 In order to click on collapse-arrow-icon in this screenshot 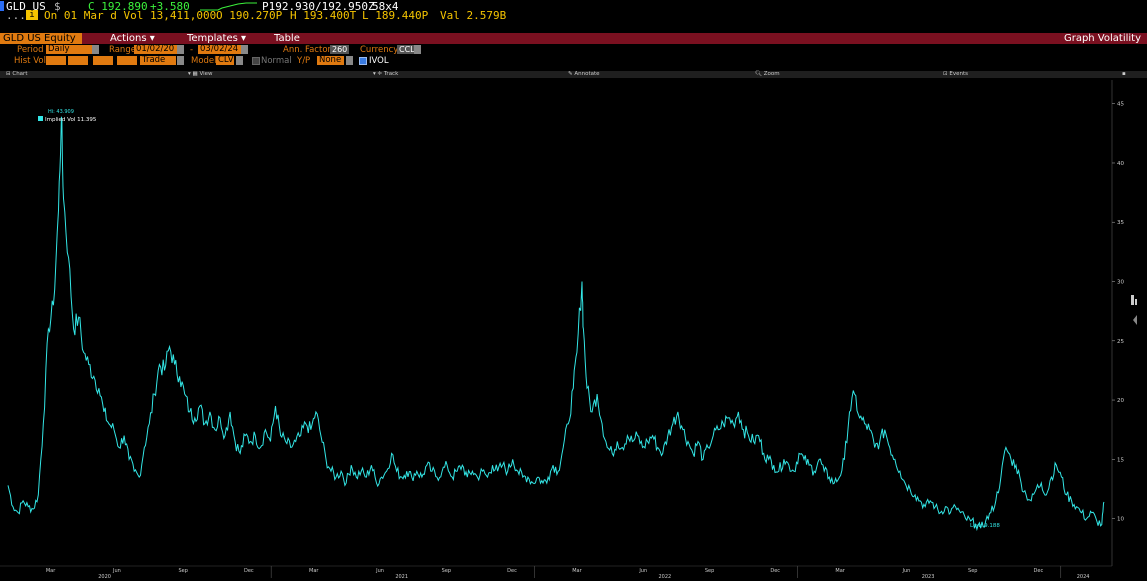, I will do `click(1135, 320)`.